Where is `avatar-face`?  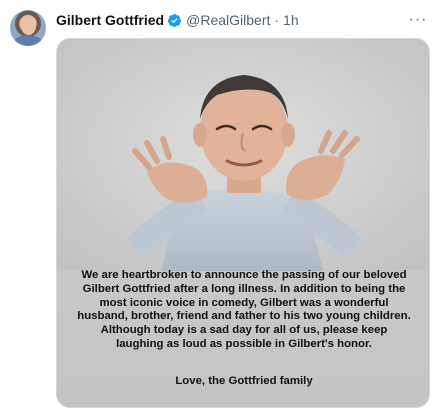 avatar-face is located at coordinates (28, 26).